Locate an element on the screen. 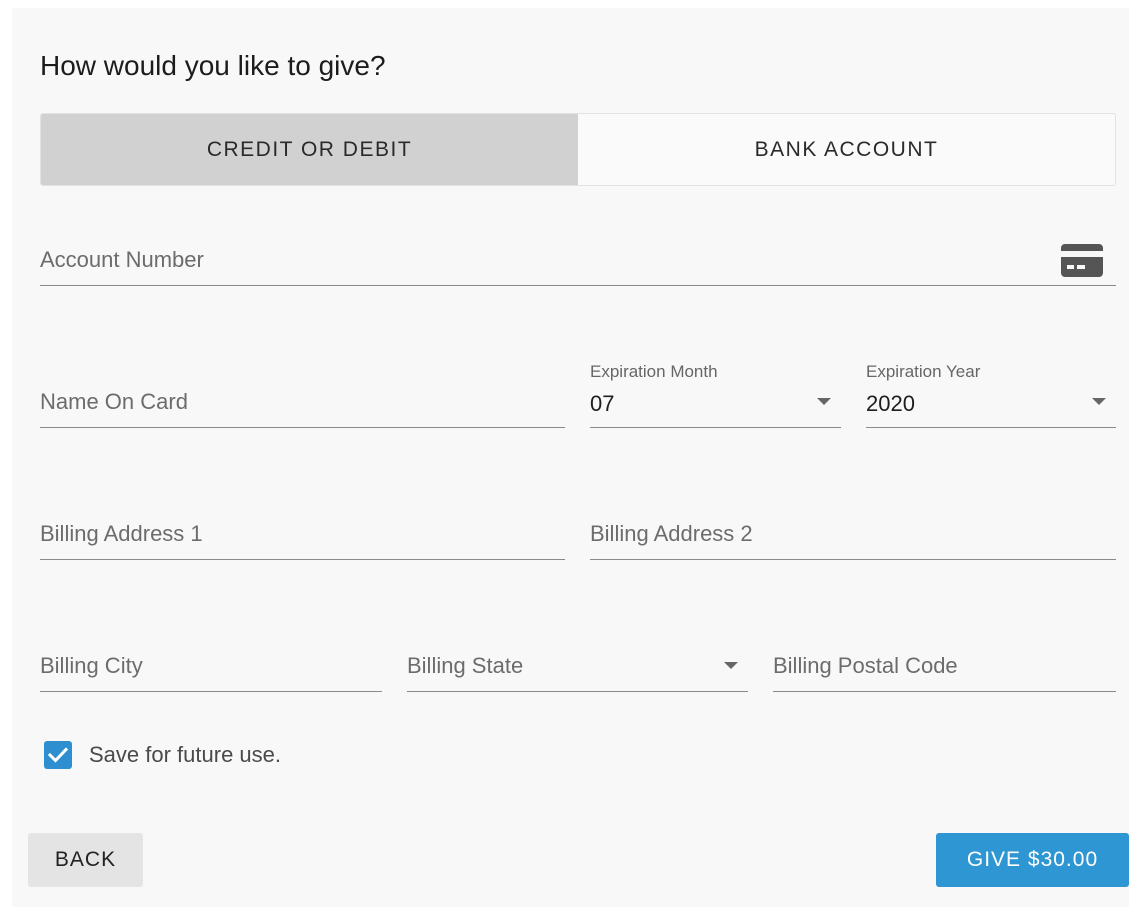 The width and height of the screenshot is (1129, 907). account-number-placeholder: Account Number is located at coordinates (122, 259).